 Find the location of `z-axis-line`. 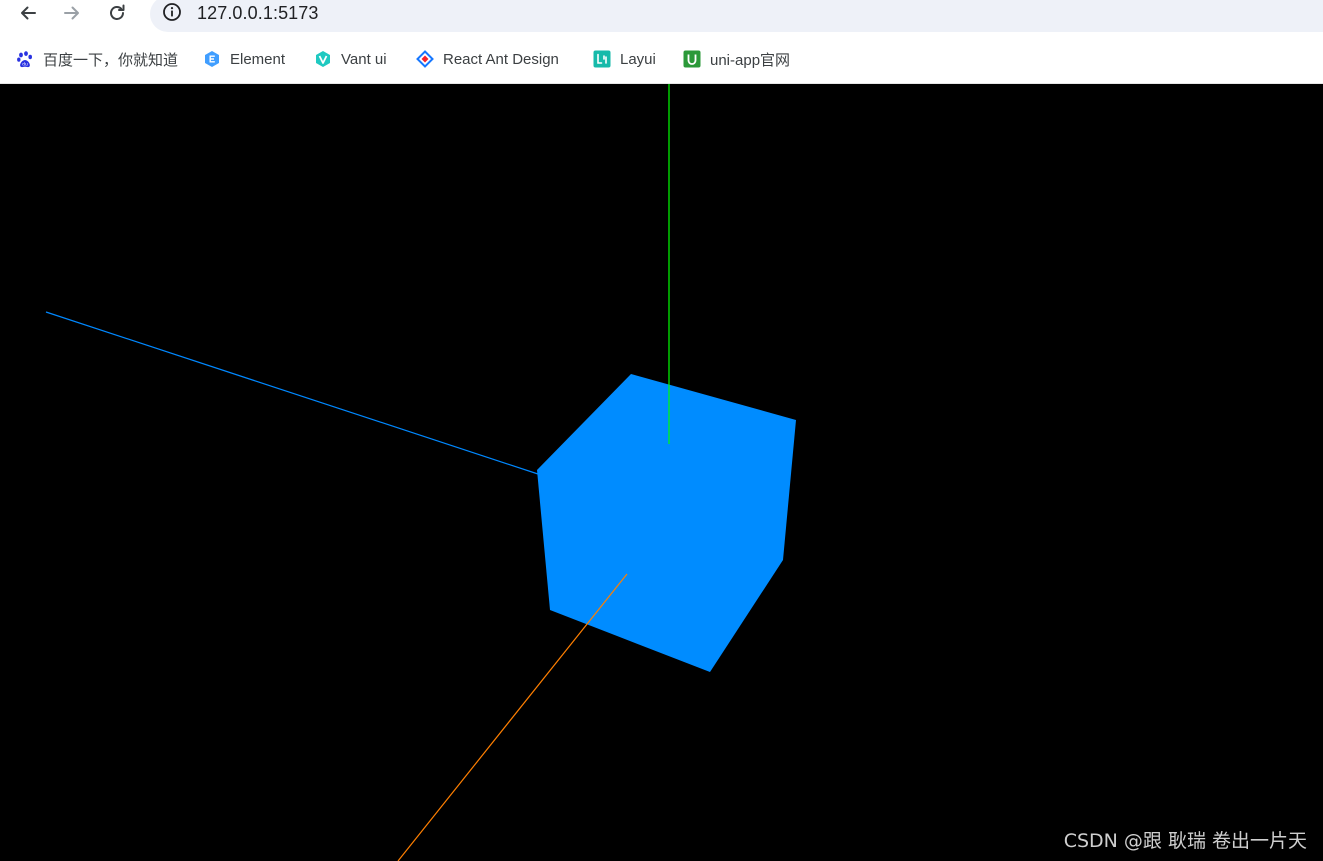

z-axis-line is located at coordinates (292, 393).